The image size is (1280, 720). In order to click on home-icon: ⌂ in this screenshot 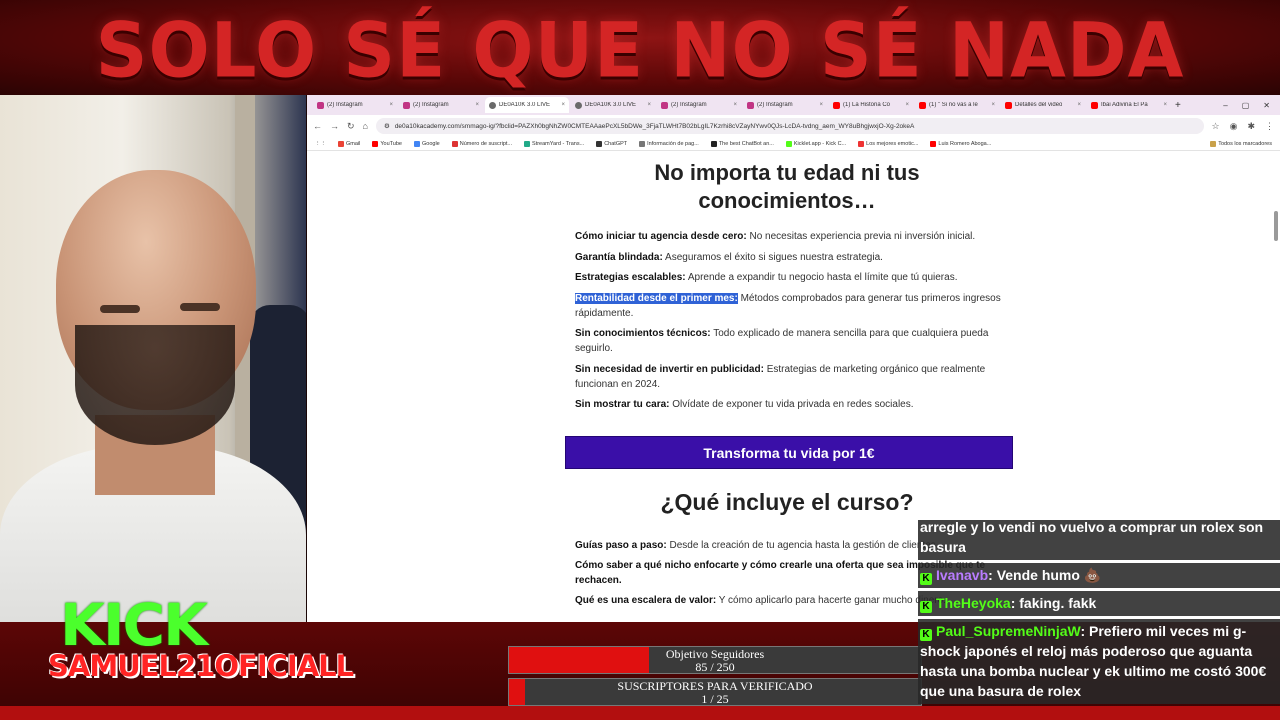, I will do `click(365, 126)`.